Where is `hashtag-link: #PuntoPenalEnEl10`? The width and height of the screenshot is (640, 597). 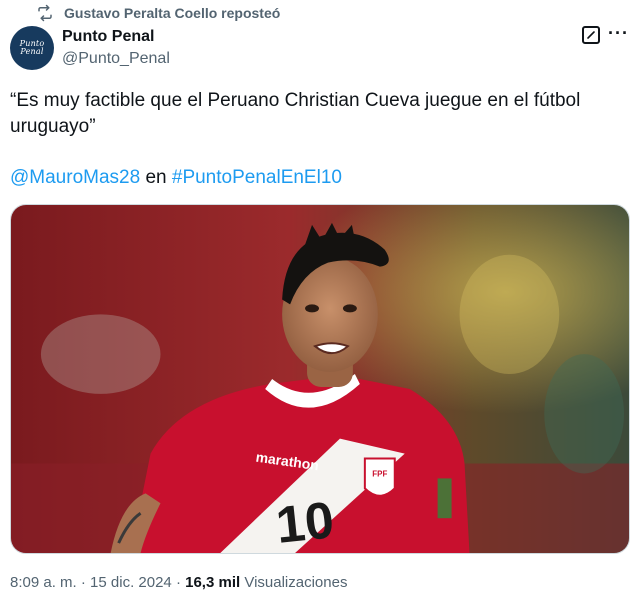
hashtag-link: #PuntoPenalEnEl10 is located at coordinates (257, 177).